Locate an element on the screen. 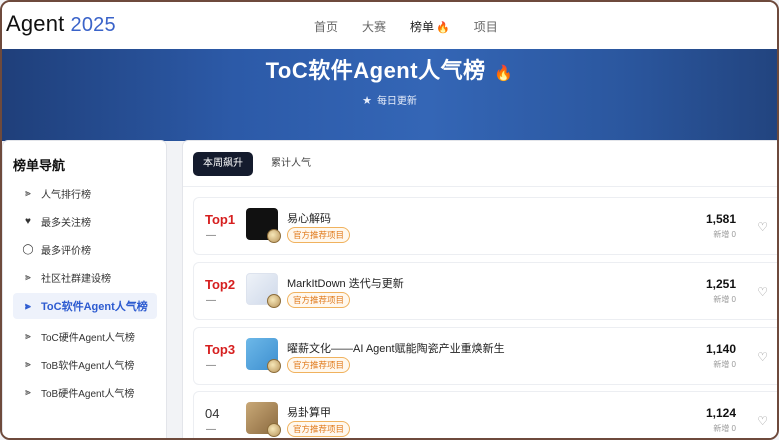 The width and height of the screenshot is (779, 440). sidebar-item-popularity: ⫸ 人气排行榜 is located at coordinates (85, 193).